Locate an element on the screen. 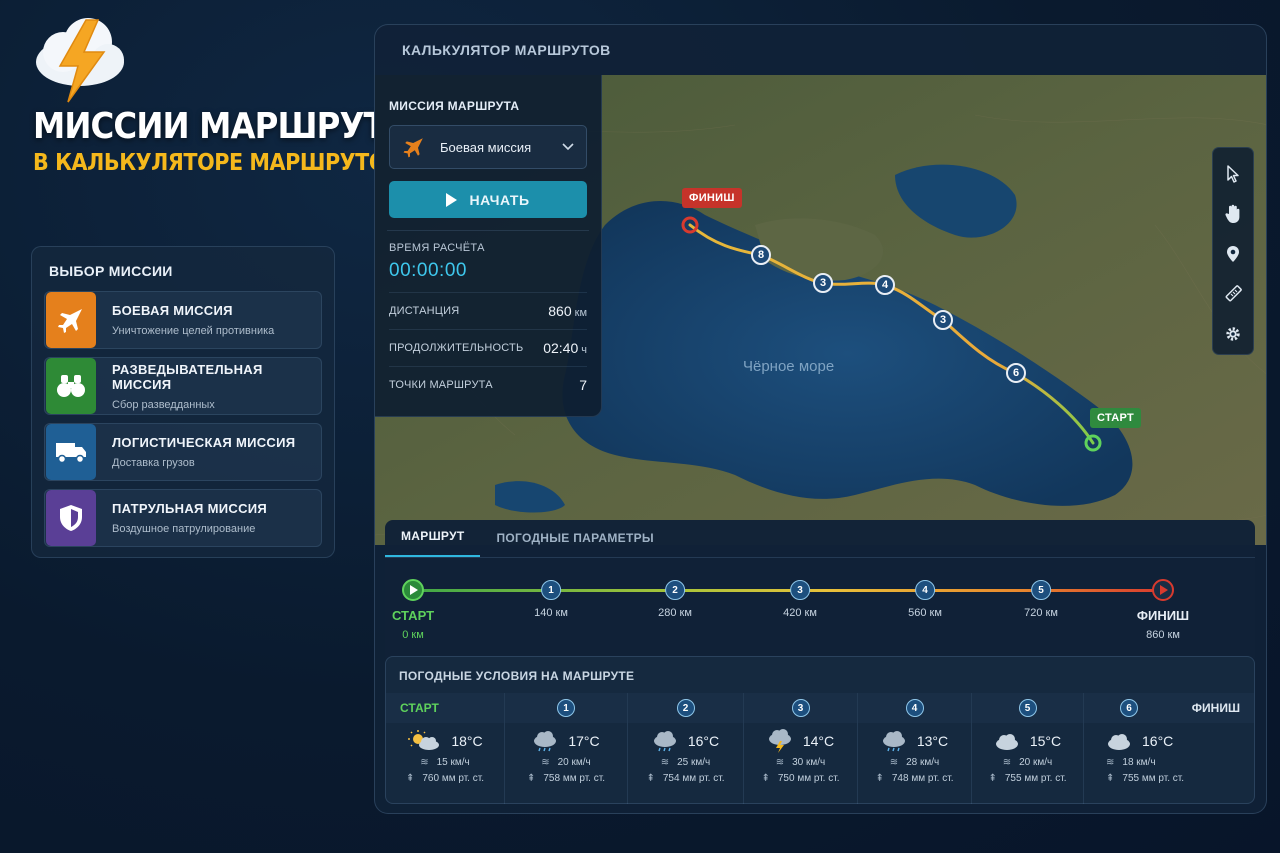  weather-col-head: 2 is located at coordinates (685, 708).